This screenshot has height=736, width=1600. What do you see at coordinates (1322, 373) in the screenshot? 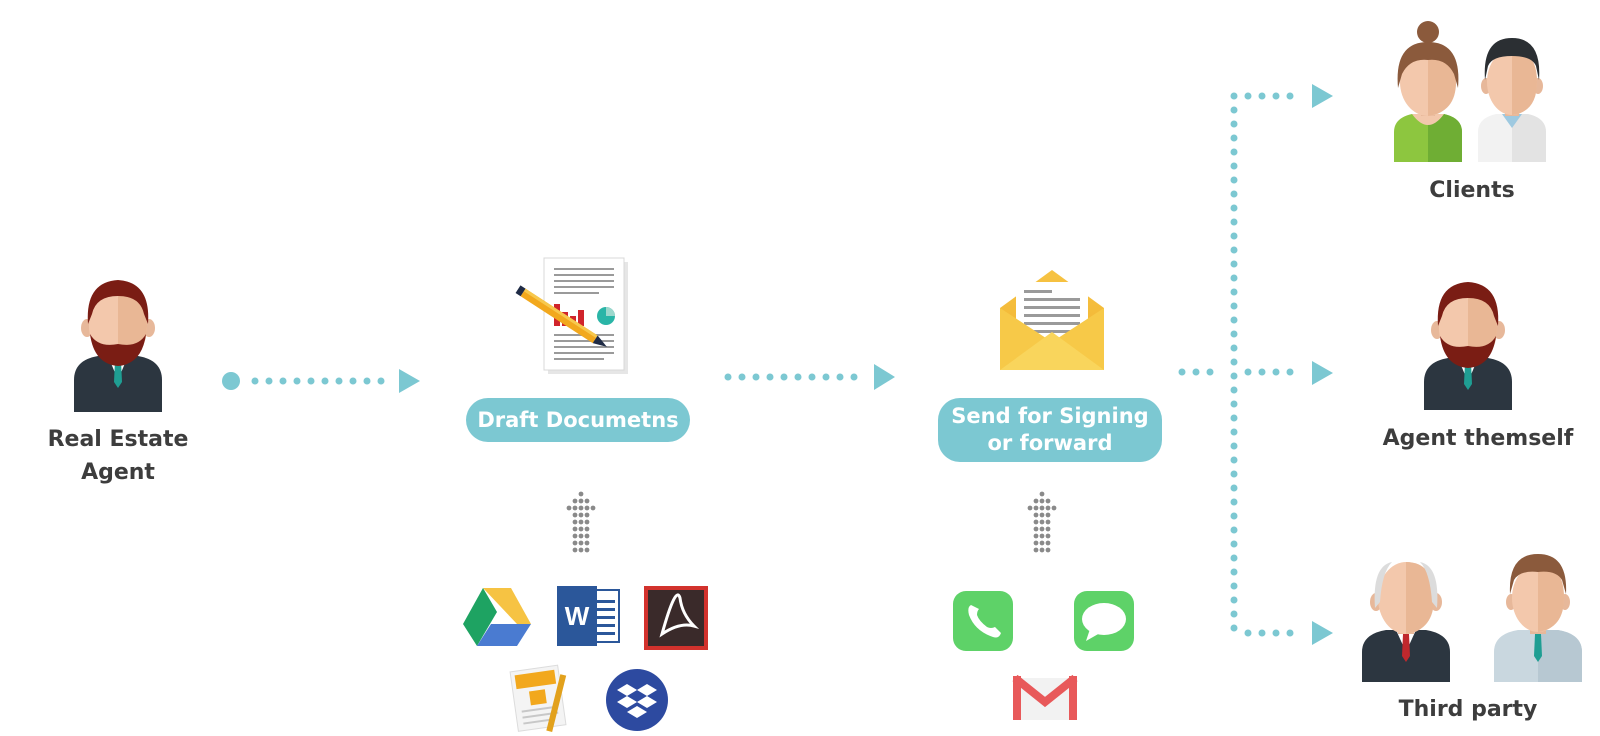
I see `arrowhead-to-agent-themself` at bounding box center [1322, 373].